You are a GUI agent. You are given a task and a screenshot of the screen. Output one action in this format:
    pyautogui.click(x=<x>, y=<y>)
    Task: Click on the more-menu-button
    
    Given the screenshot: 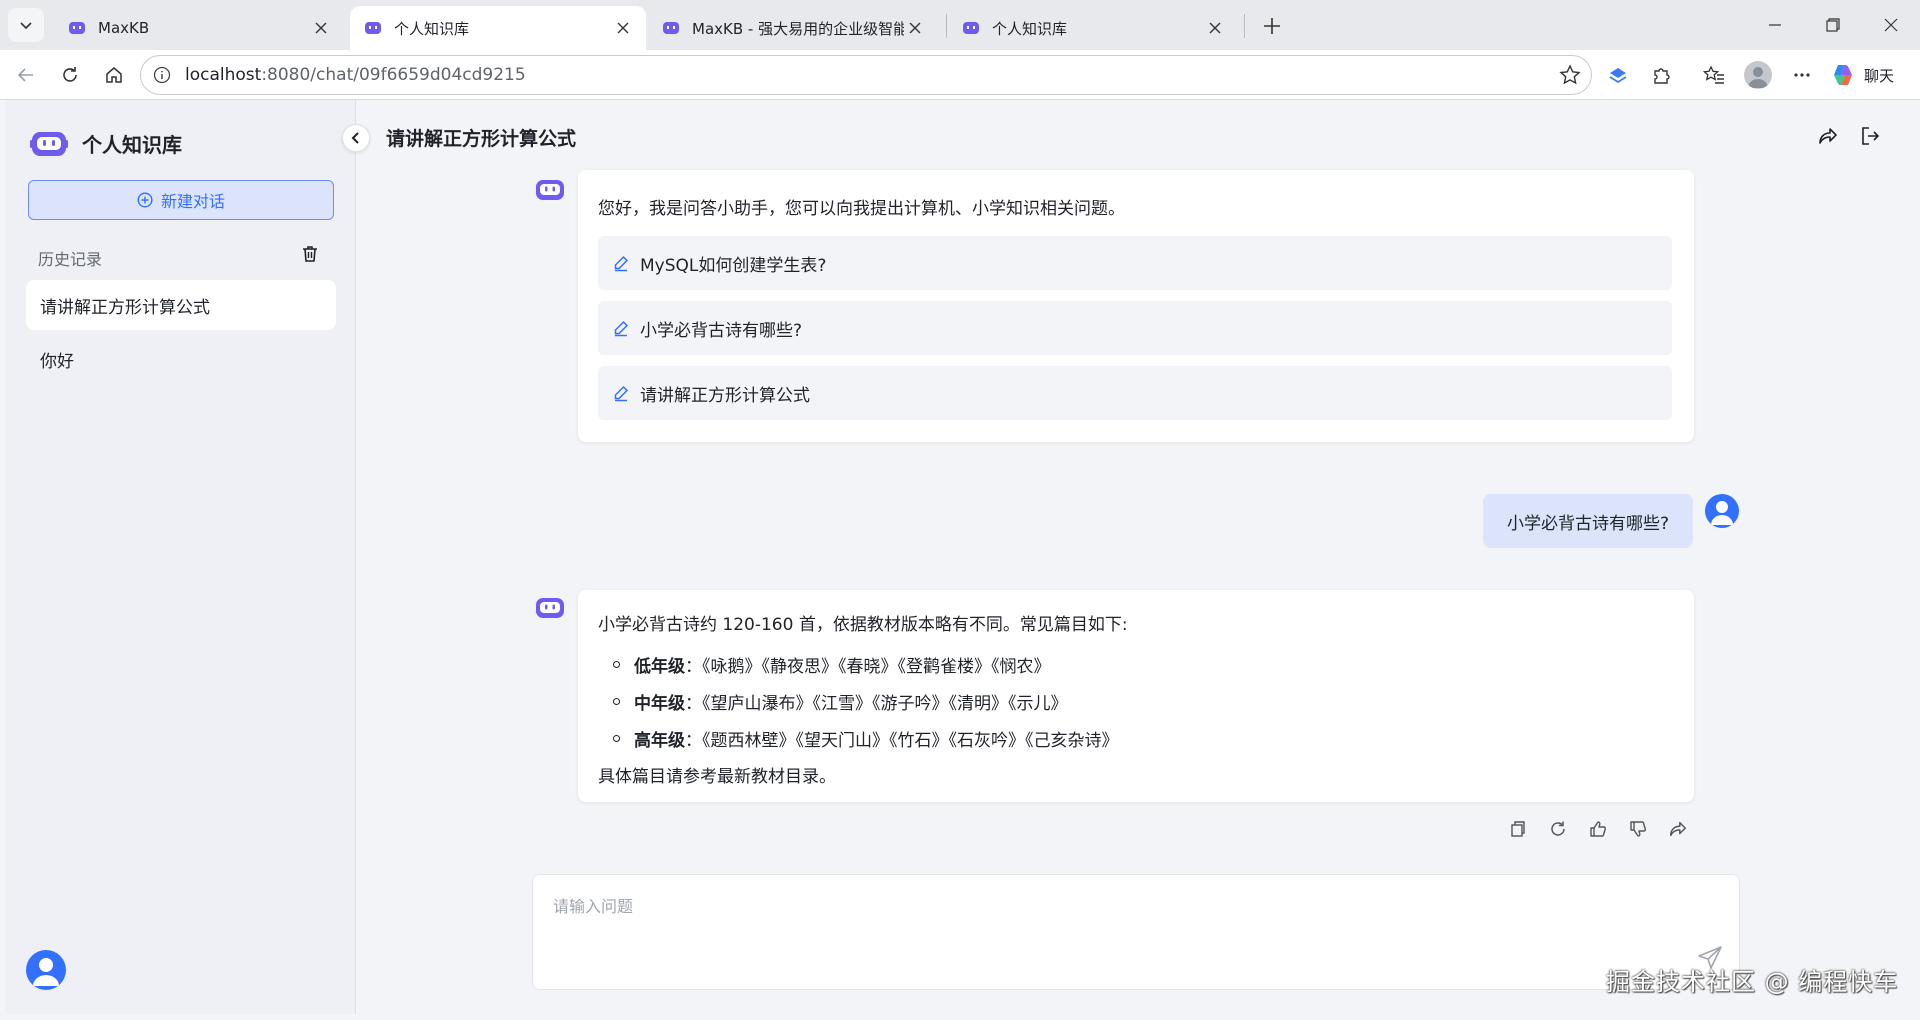 What is the action you would take?
    pyautogui.click(x=1802, y=75)
    